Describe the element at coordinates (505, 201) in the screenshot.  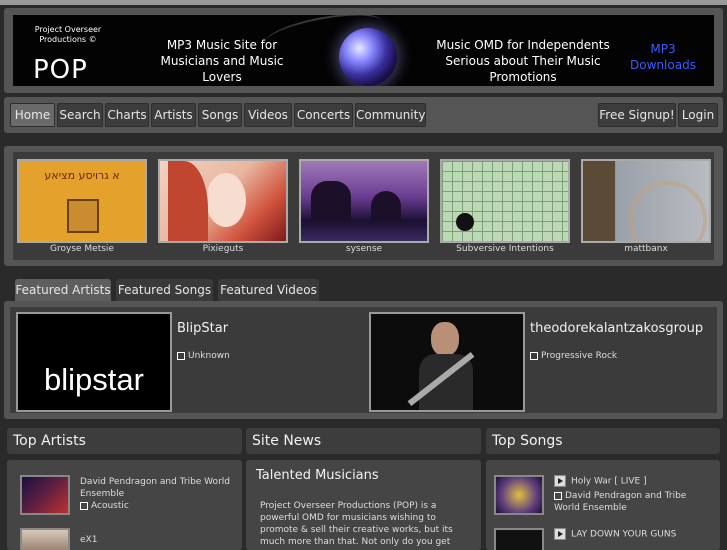
I see `gallery-thumb-subversive-intentions` at that location.